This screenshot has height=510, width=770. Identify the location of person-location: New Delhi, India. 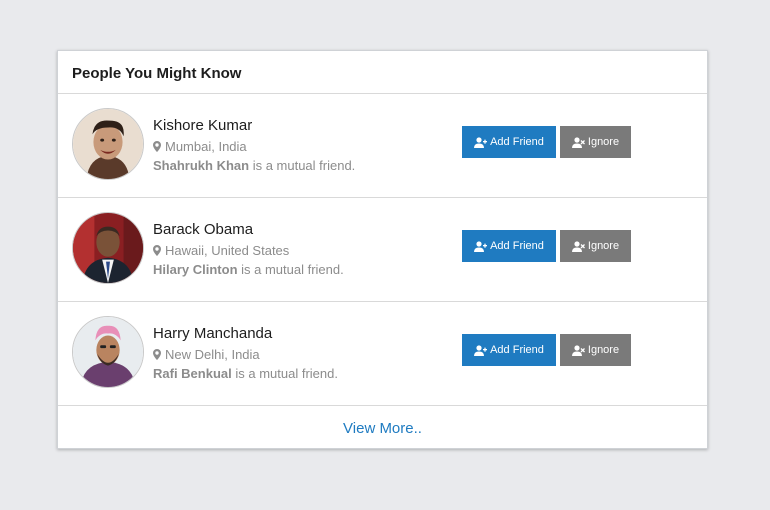
(245, 354).